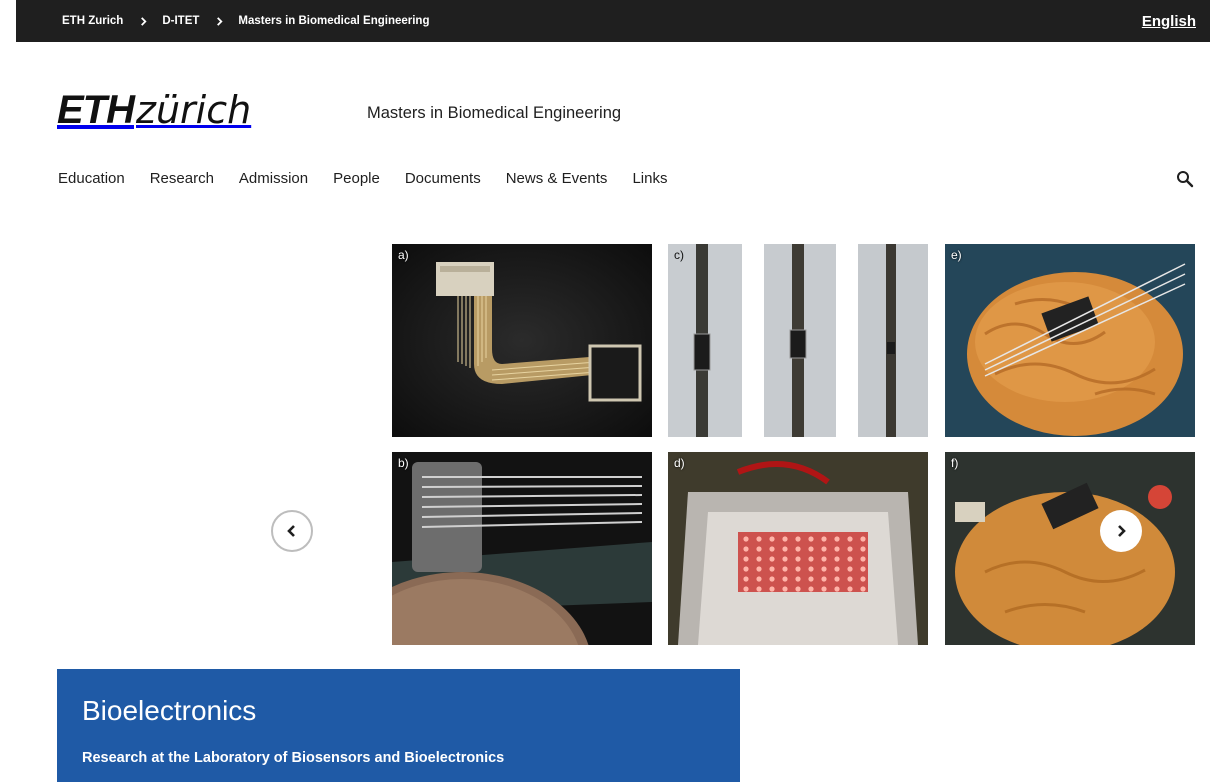 The width and height of the screenshot is (1225, 782). I want to click on nav-education: Education, so click(91, 178).